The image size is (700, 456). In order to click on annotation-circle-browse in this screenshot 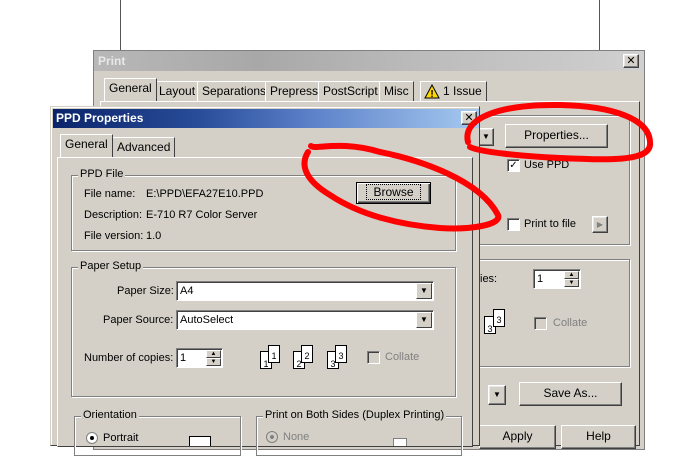, I will do `click(401, 187)`.